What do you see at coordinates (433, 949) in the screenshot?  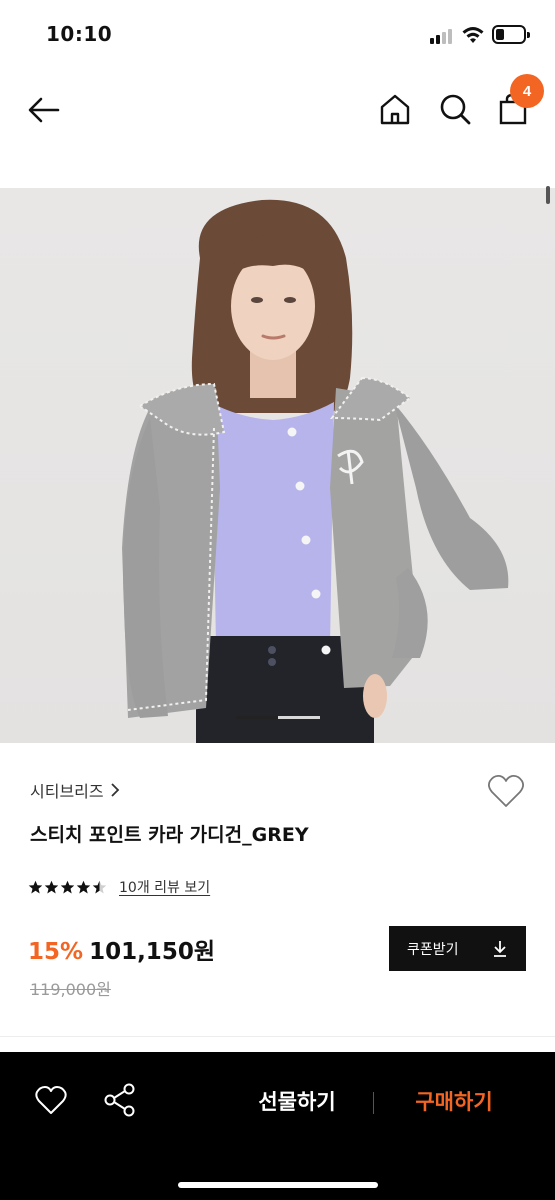 I see `coupon-button-label: 쿠폰받기` at bounding box center [433, 949].